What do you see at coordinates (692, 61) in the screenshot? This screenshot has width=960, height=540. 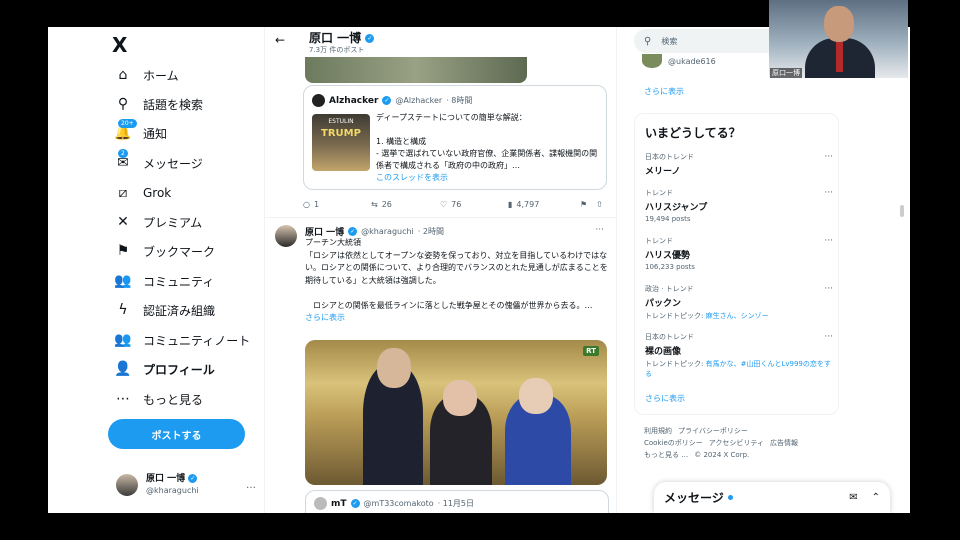 I see `suggested-handle: @ukade616` at bounding box center [692, 61].